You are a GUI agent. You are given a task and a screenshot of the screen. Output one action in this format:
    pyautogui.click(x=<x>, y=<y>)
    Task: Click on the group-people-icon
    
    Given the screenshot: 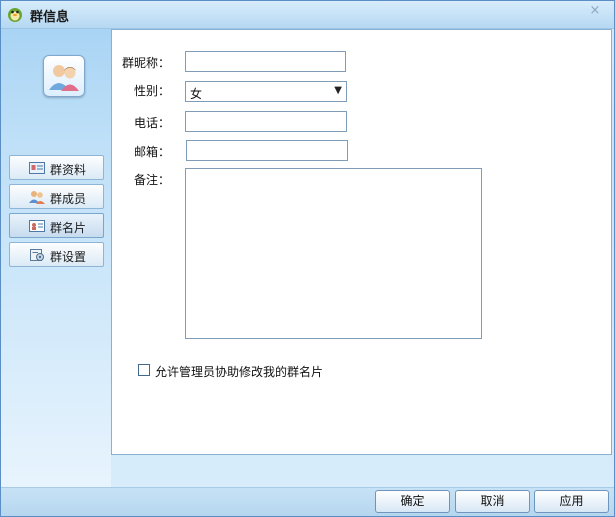 What is the action you would take?
    pyautogui.click(x=64, y=78)
    